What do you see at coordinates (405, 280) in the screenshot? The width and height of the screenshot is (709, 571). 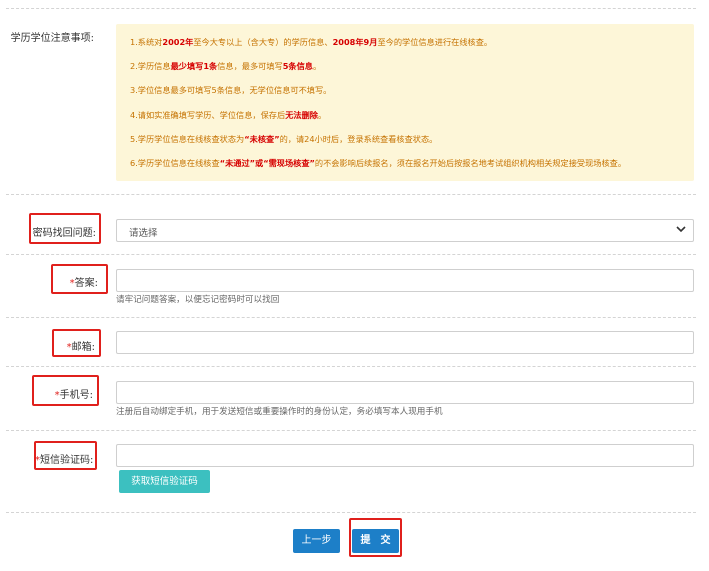 I see `answer-input` at bounding box center [405, 280].